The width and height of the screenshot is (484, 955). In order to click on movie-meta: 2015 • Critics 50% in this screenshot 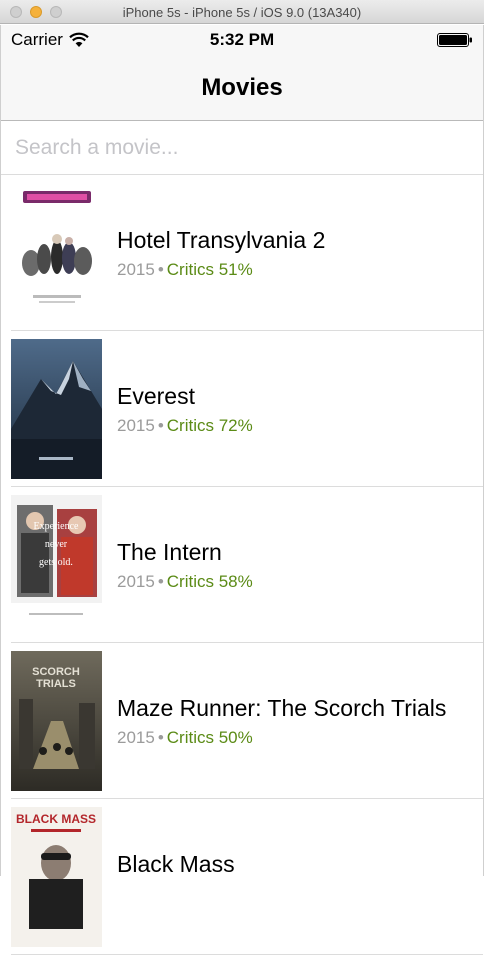, I will do `click(185, 738)`.